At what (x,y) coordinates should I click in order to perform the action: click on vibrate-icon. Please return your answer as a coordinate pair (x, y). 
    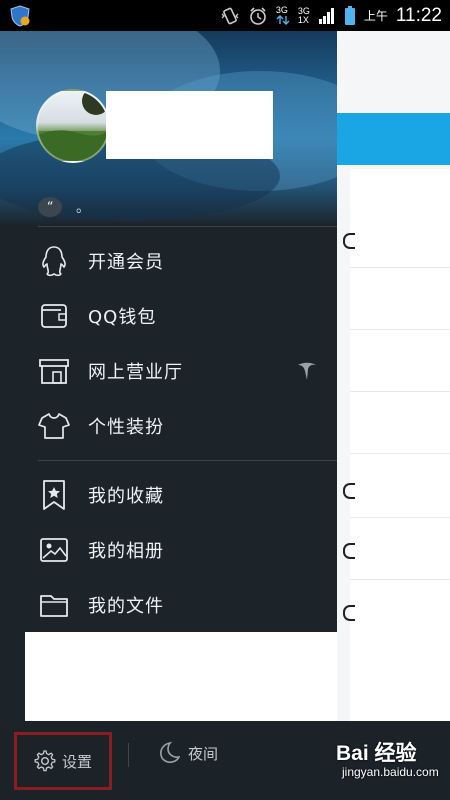
    Looking at the image, I should click on (230, 15).